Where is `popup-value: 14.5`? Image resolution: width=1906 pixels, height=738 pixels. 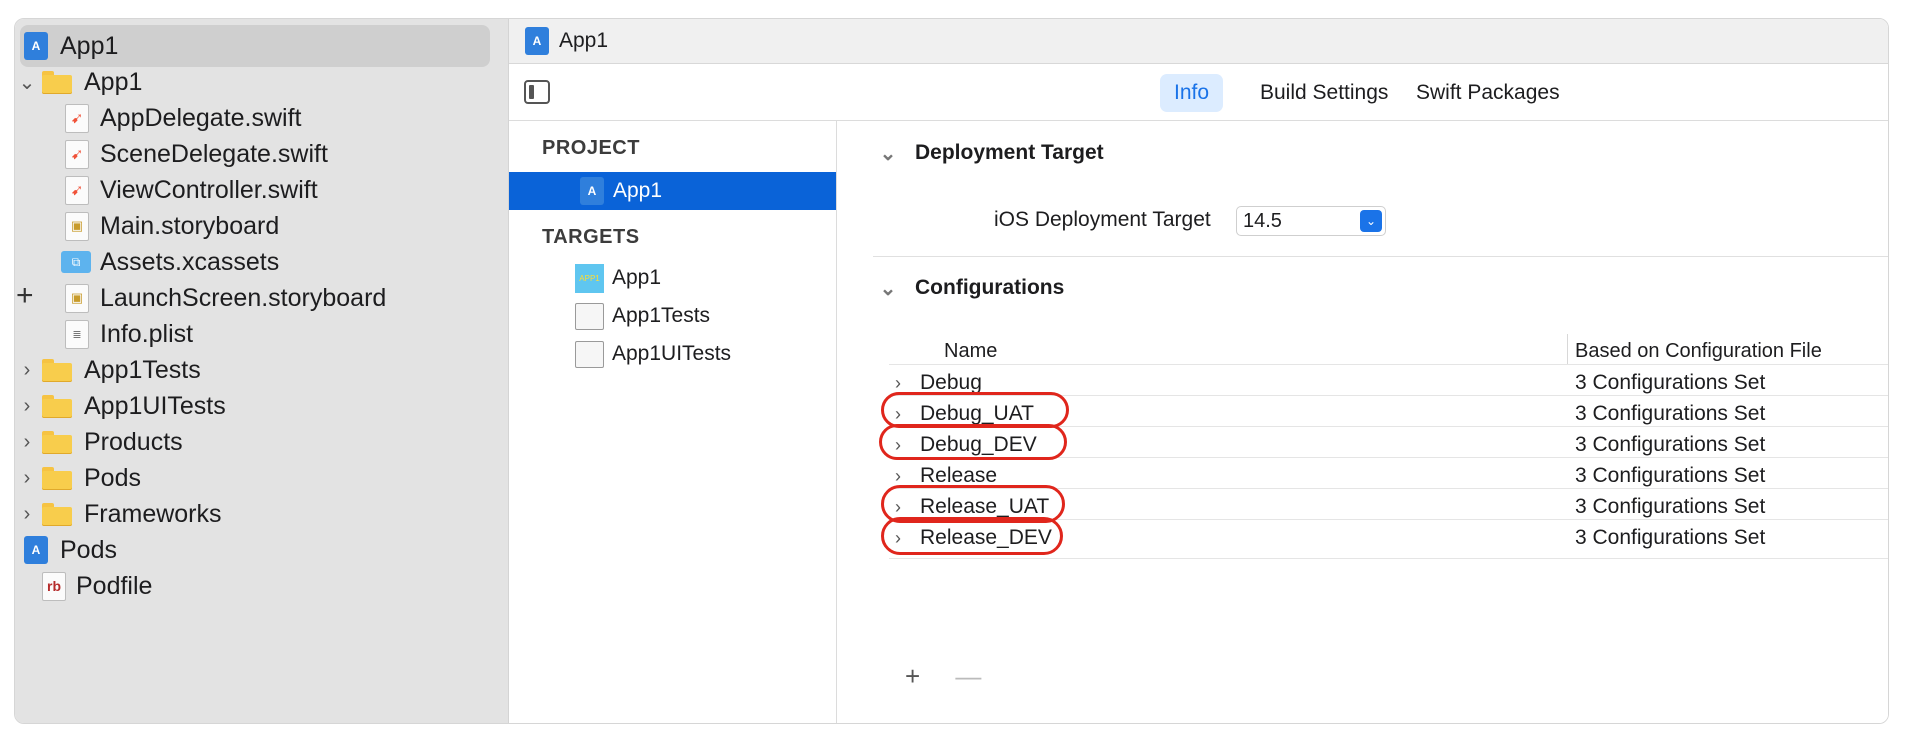
popup-value: 14.5 is located at coordinates (1262, 220).